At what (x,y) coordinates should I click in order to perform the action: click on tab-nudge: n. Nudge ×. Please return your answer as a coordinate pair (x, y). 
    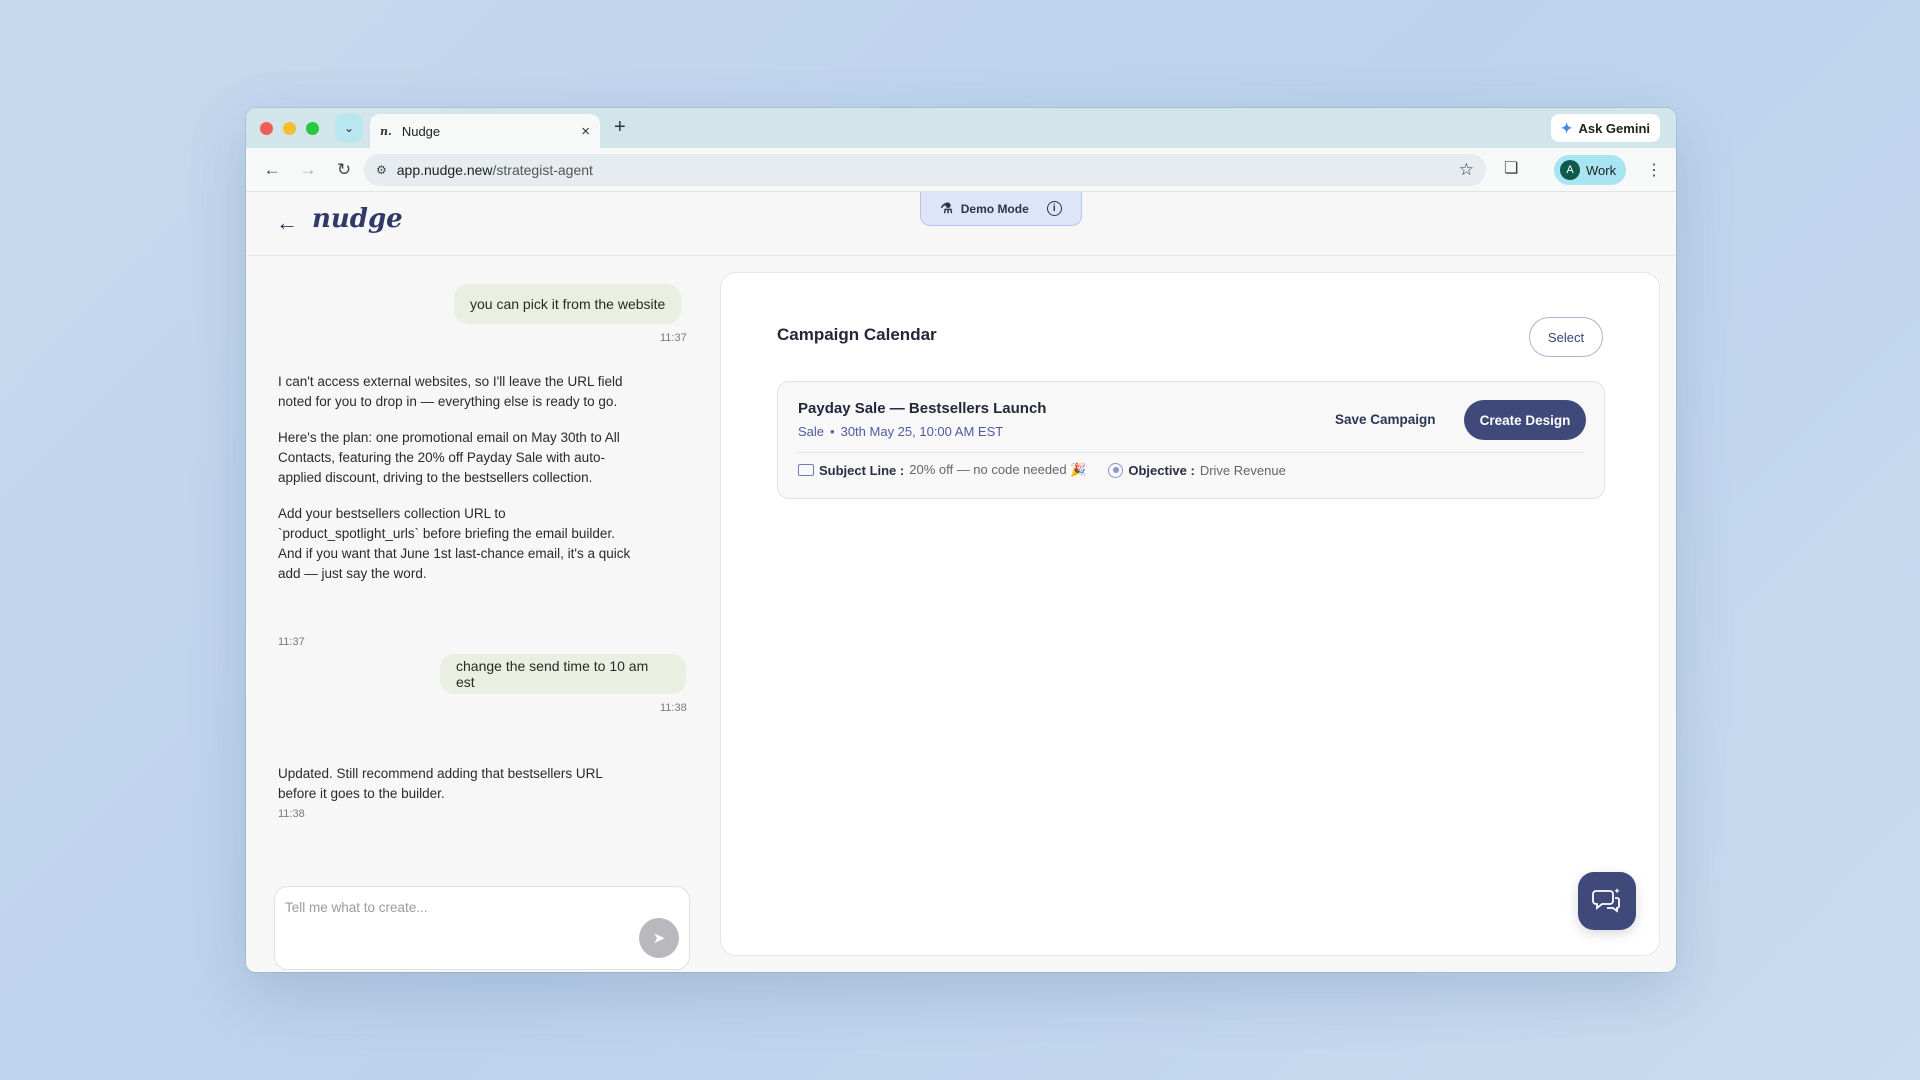
    Looking at the image, I should click on (485, 131).